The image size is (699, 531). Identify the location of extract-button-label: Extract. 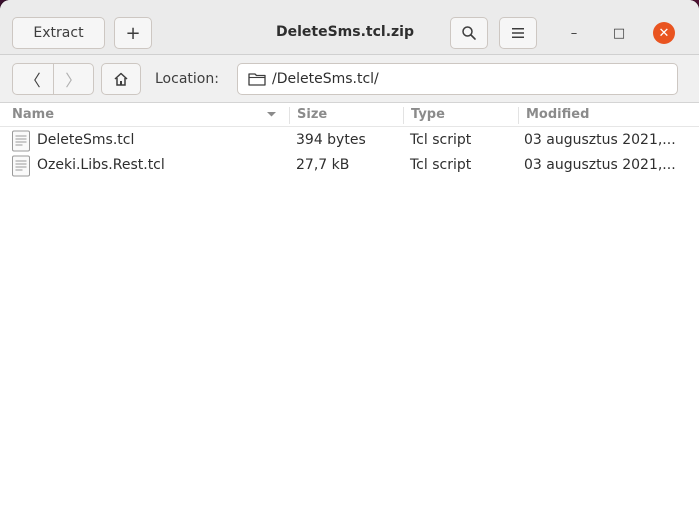
(58, 33).